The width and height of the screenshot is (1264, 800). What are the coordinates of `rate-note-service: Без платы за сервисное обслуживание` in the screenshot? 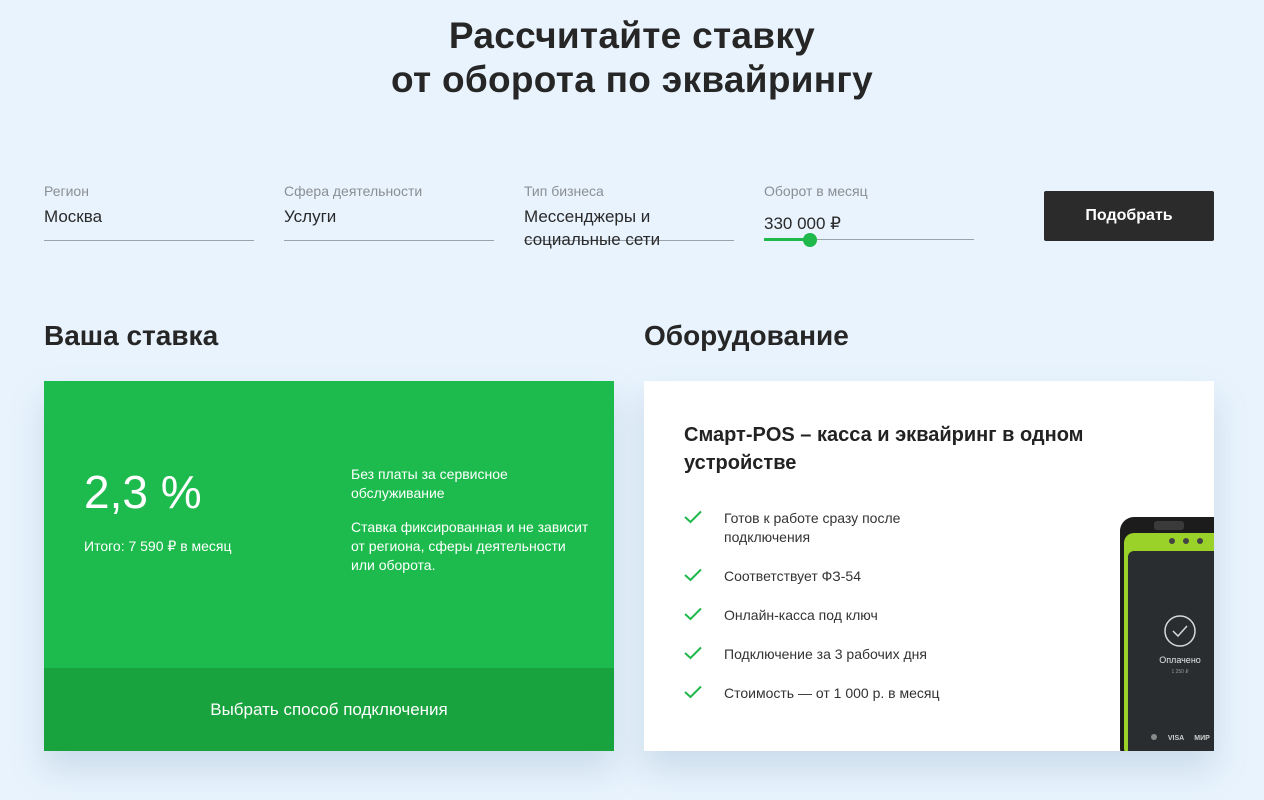 It's located at (429, 483).